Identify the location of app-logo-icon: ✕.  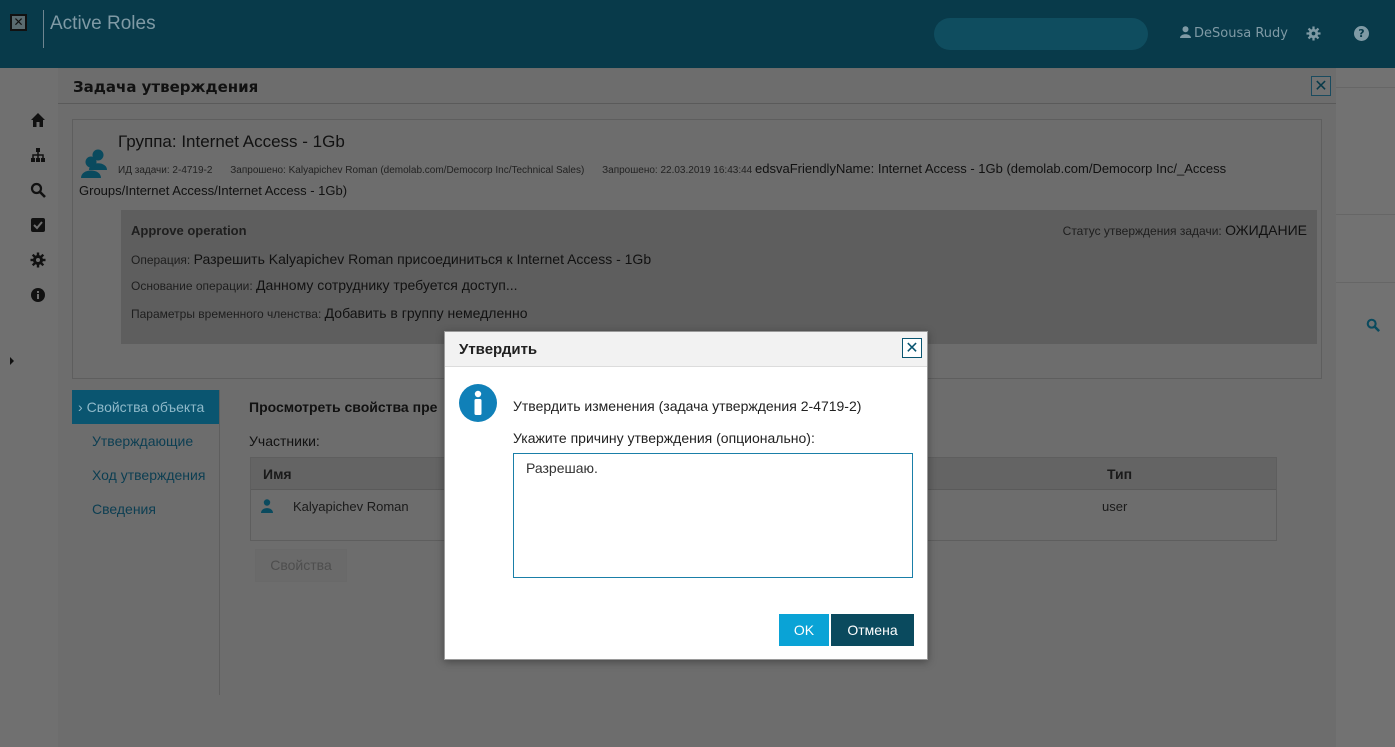
(18, 22).